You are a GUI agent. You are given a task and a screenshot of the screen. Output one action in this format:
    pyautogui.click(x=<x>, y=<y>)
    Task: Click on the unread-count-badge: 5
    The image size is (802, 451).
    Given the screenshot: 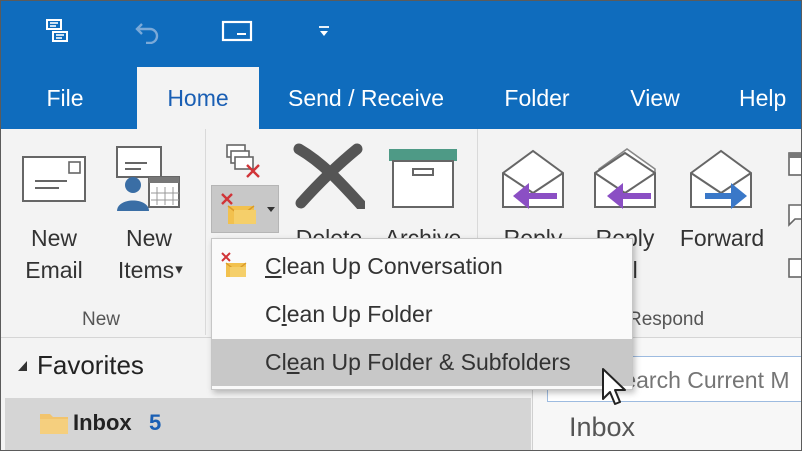 What is the action you would take?
    pyautogui.click(x=155, y=422)
    